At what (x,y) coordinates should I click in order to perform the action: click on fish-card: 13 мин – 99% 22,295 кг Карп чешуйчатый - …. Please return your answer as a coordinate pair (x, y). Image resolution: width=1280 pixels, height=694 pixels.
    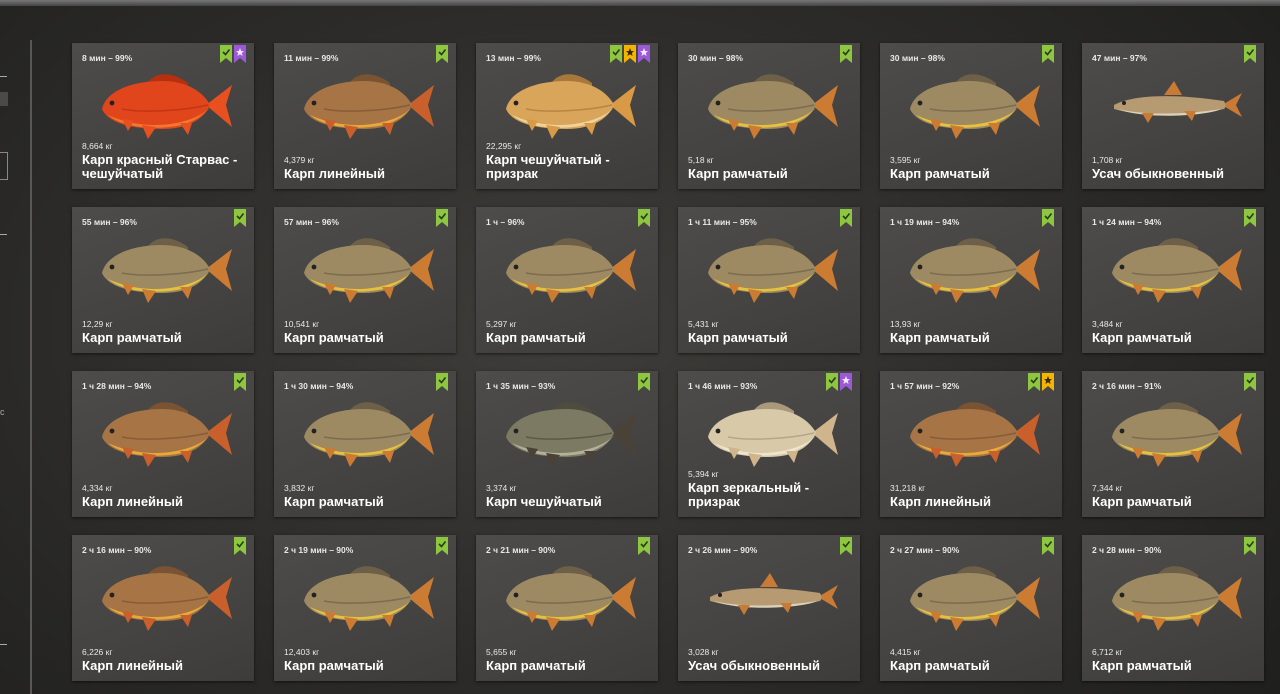
    Looking at the image, I should click on (567, 116).